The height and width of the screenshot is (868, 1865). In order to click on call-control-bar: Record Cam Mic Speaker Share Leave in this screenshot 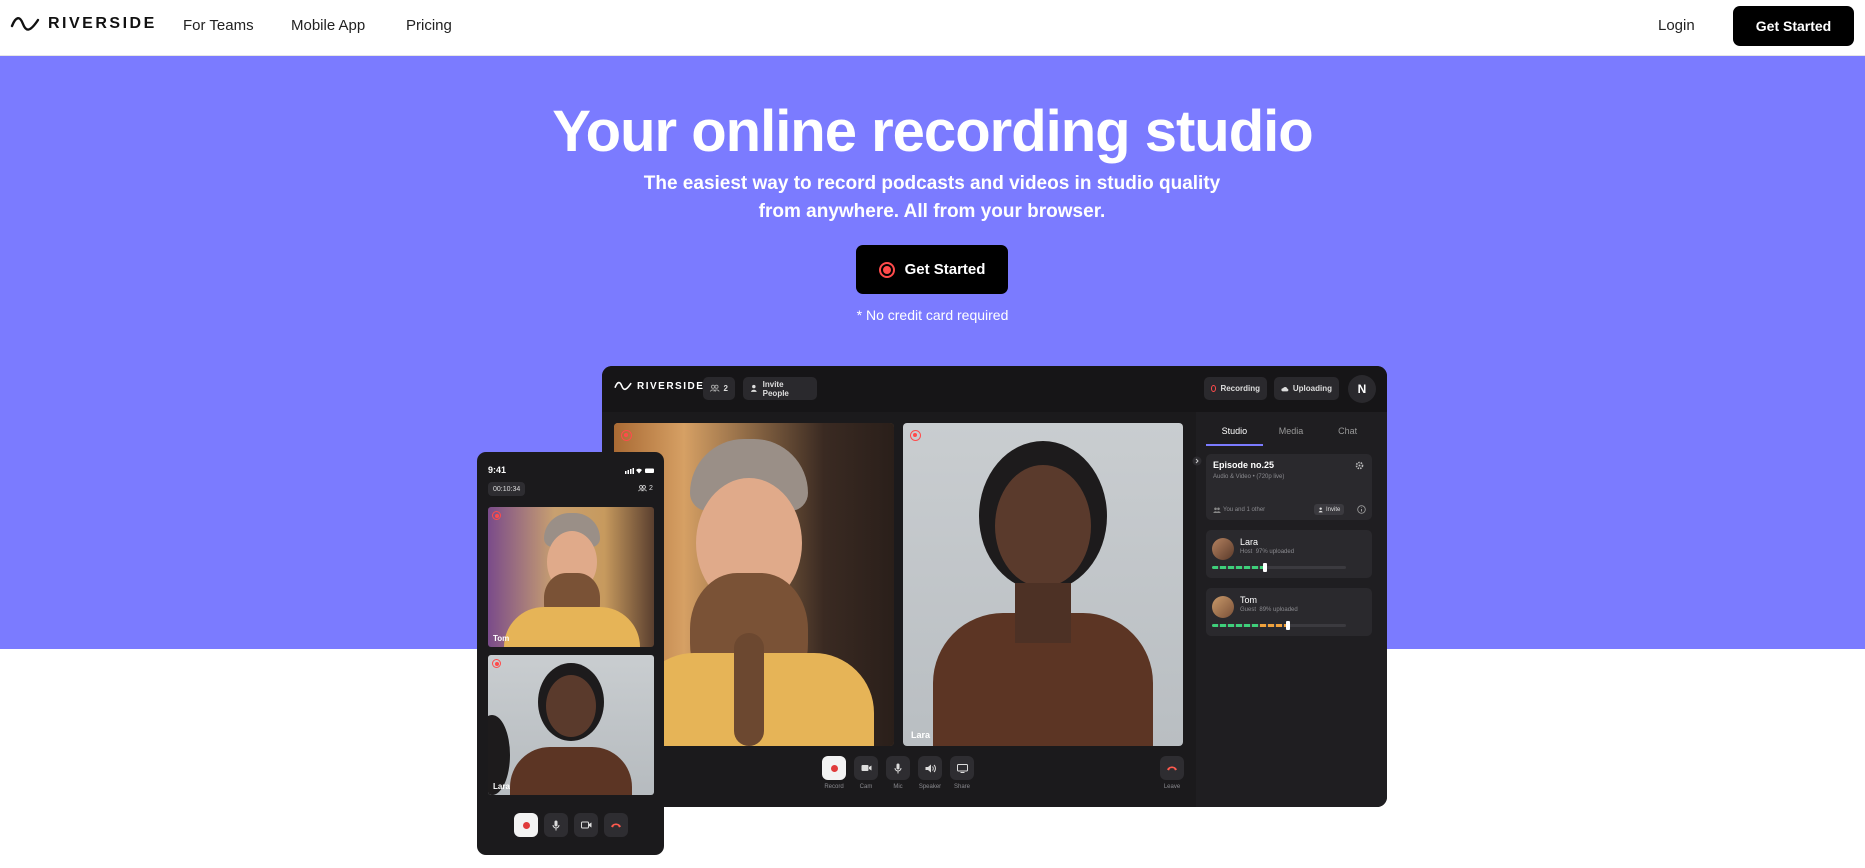, I will do `click(897, 779)`.